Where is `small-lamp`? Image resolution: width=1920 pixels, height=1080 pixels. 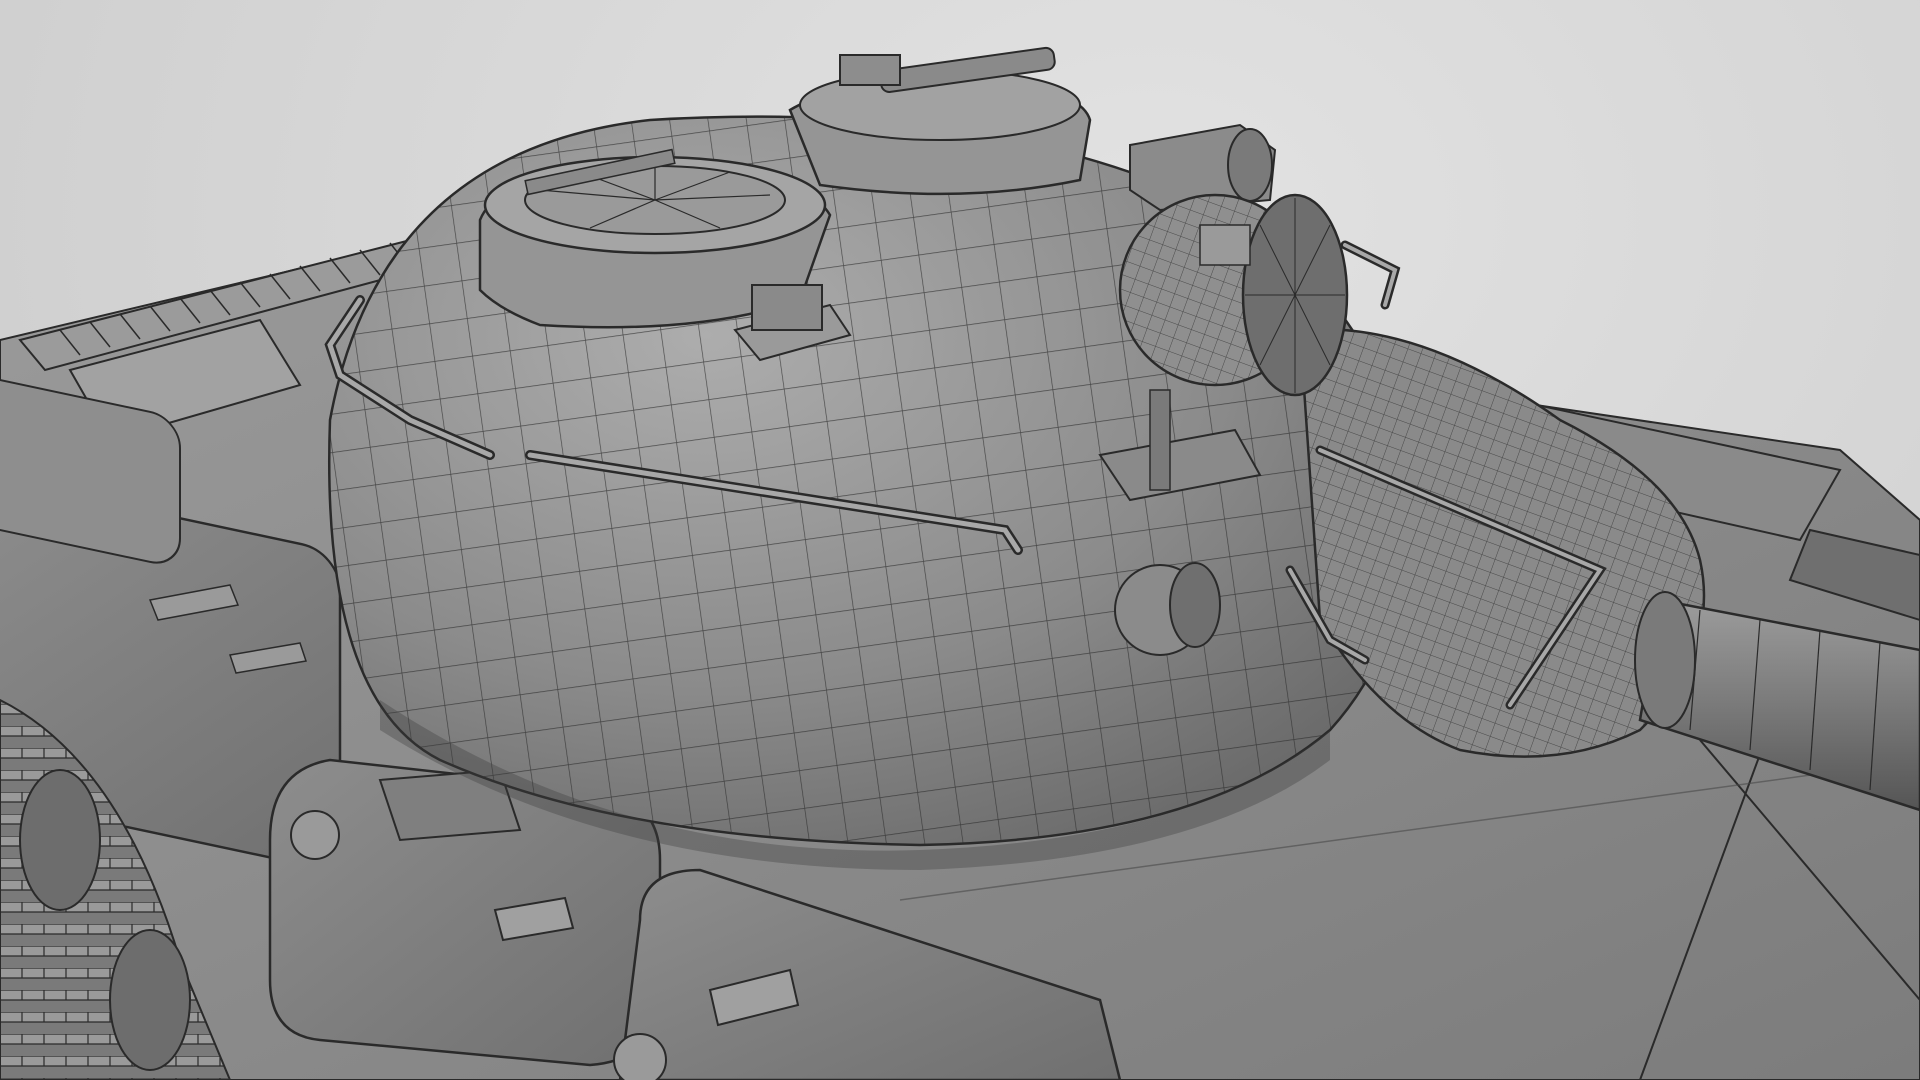 small-lamp is located at coordinates (1167, 609).